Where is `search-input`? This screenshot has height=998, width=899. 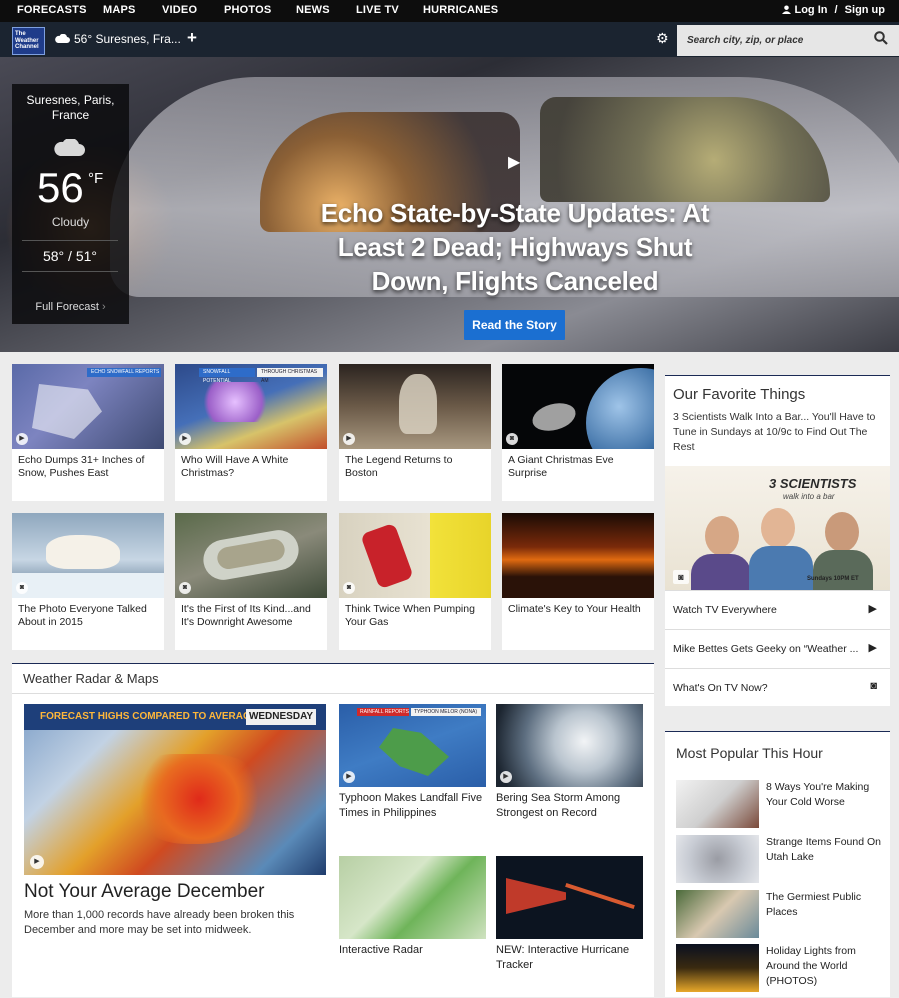
search-input is located at coordinates (788, 40).